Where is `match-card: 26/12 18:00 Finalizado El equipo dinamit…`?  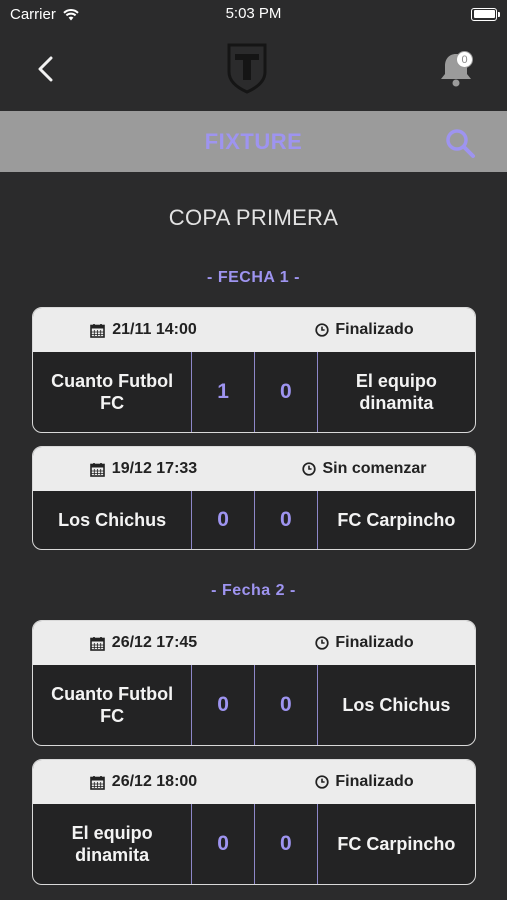 match-card: 26/12 18:00 Finalizado El equipo dinamit… is located at coordinates (254, 822).